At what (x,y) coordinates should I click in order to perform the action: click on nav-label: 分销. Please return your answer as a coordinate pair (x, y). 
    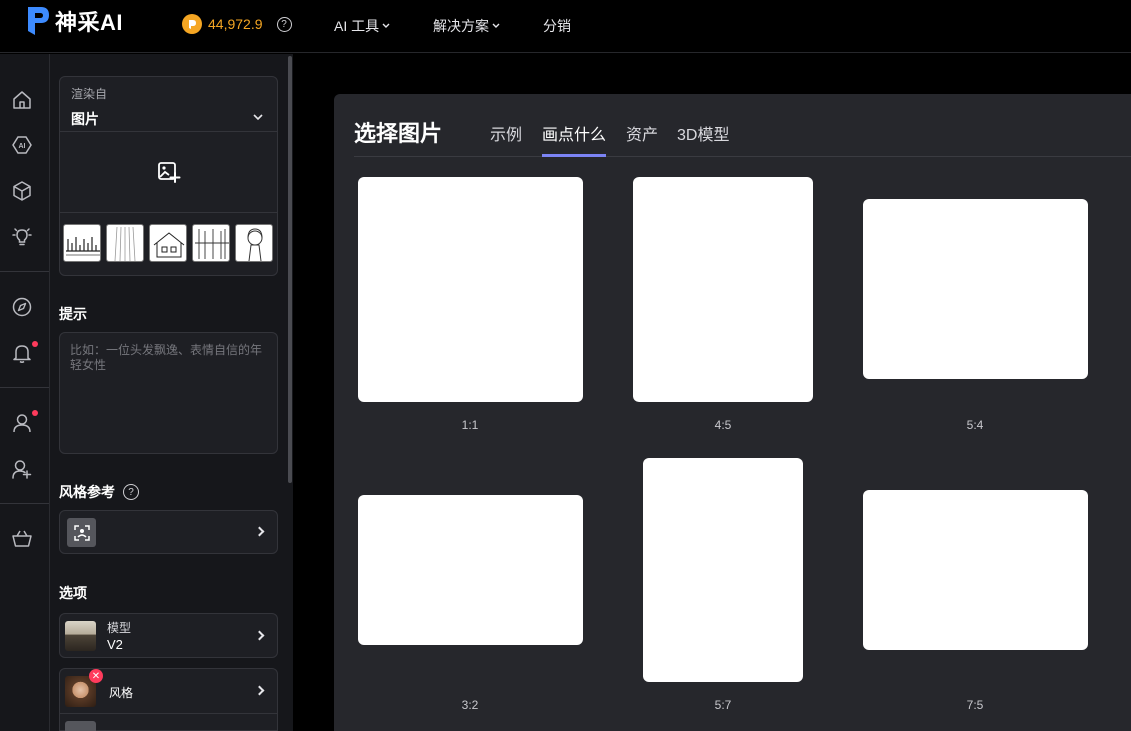
    Looking at the image, I should click on (557, 26).